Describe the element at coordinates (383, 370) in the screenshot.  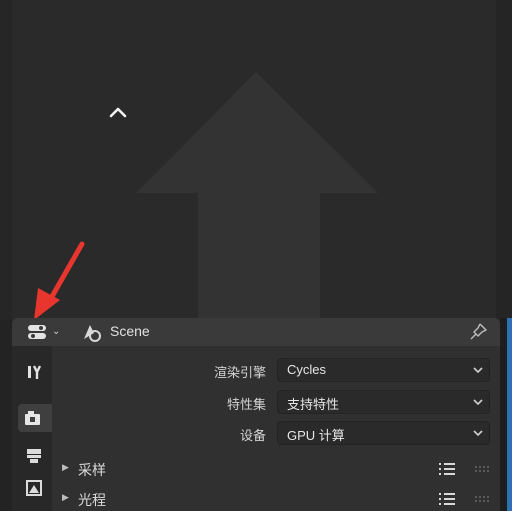
I see `render-engine-select: Cycles` at that location.